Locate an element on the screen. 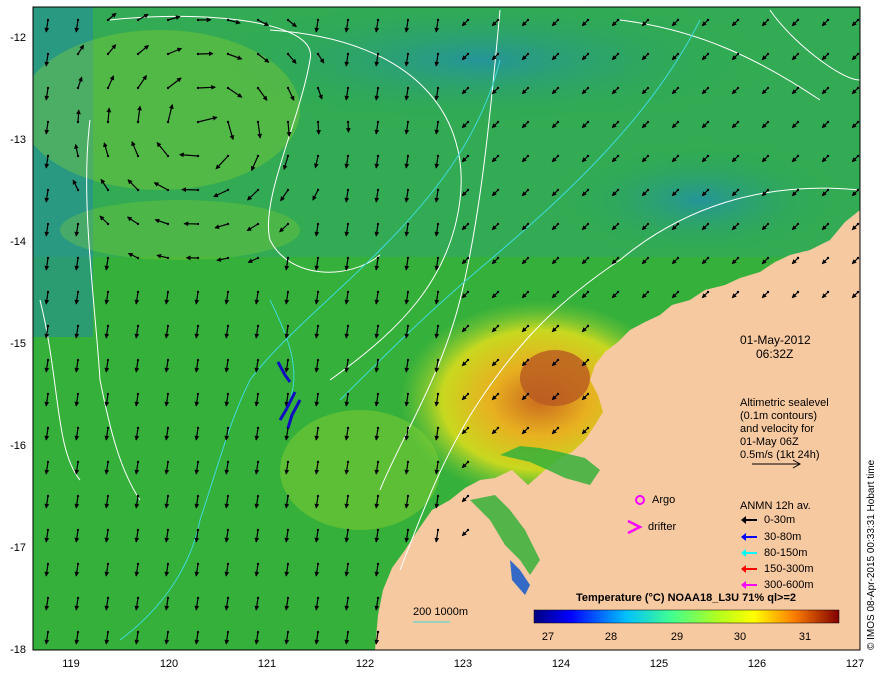 The width and height of the screenshot is (880, 680). anmn-legend-item: 300-600m is located at coordinates (789, 585).